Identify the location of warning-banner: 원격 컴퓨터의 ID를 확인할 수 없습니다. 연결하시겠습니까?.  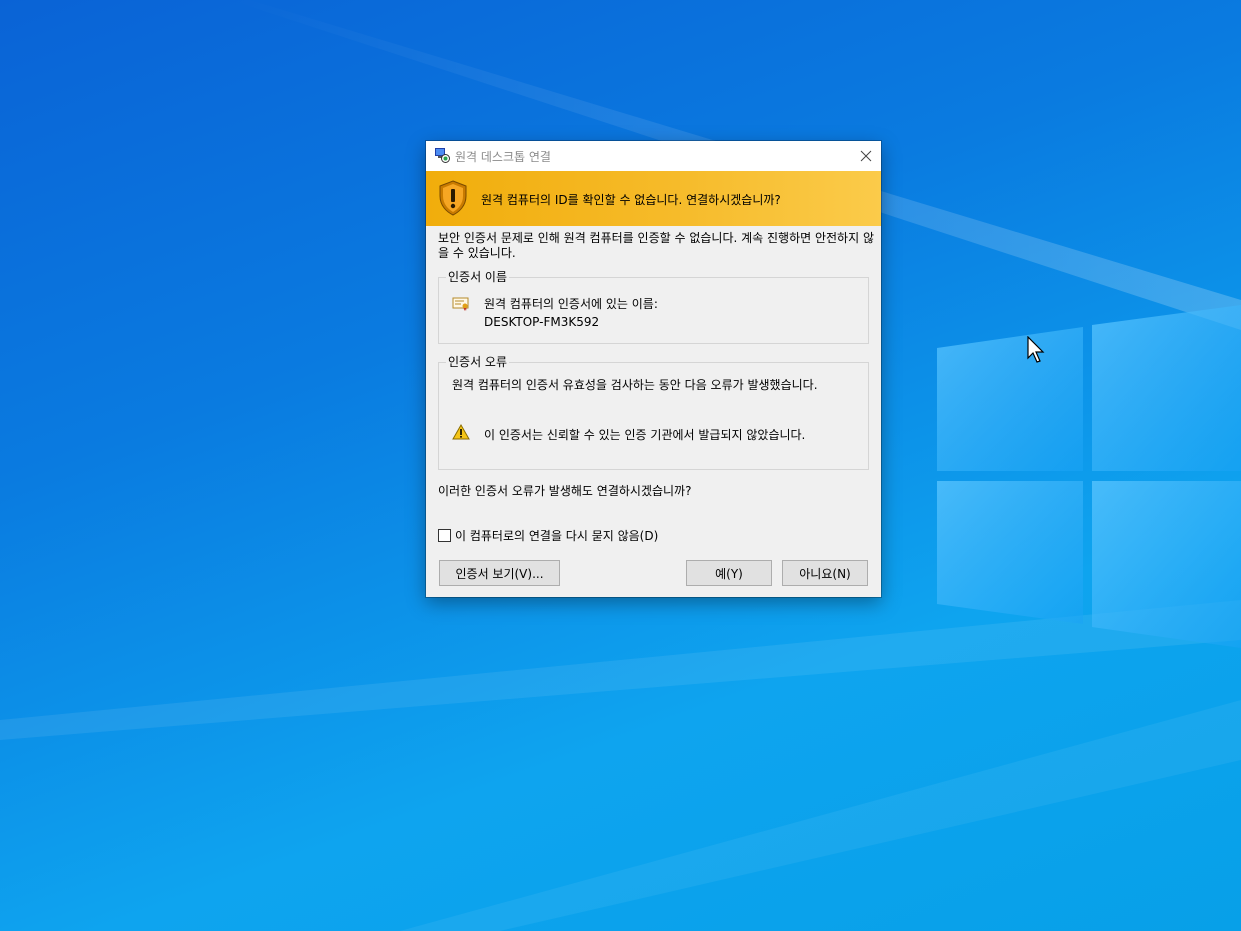
(653, 198).